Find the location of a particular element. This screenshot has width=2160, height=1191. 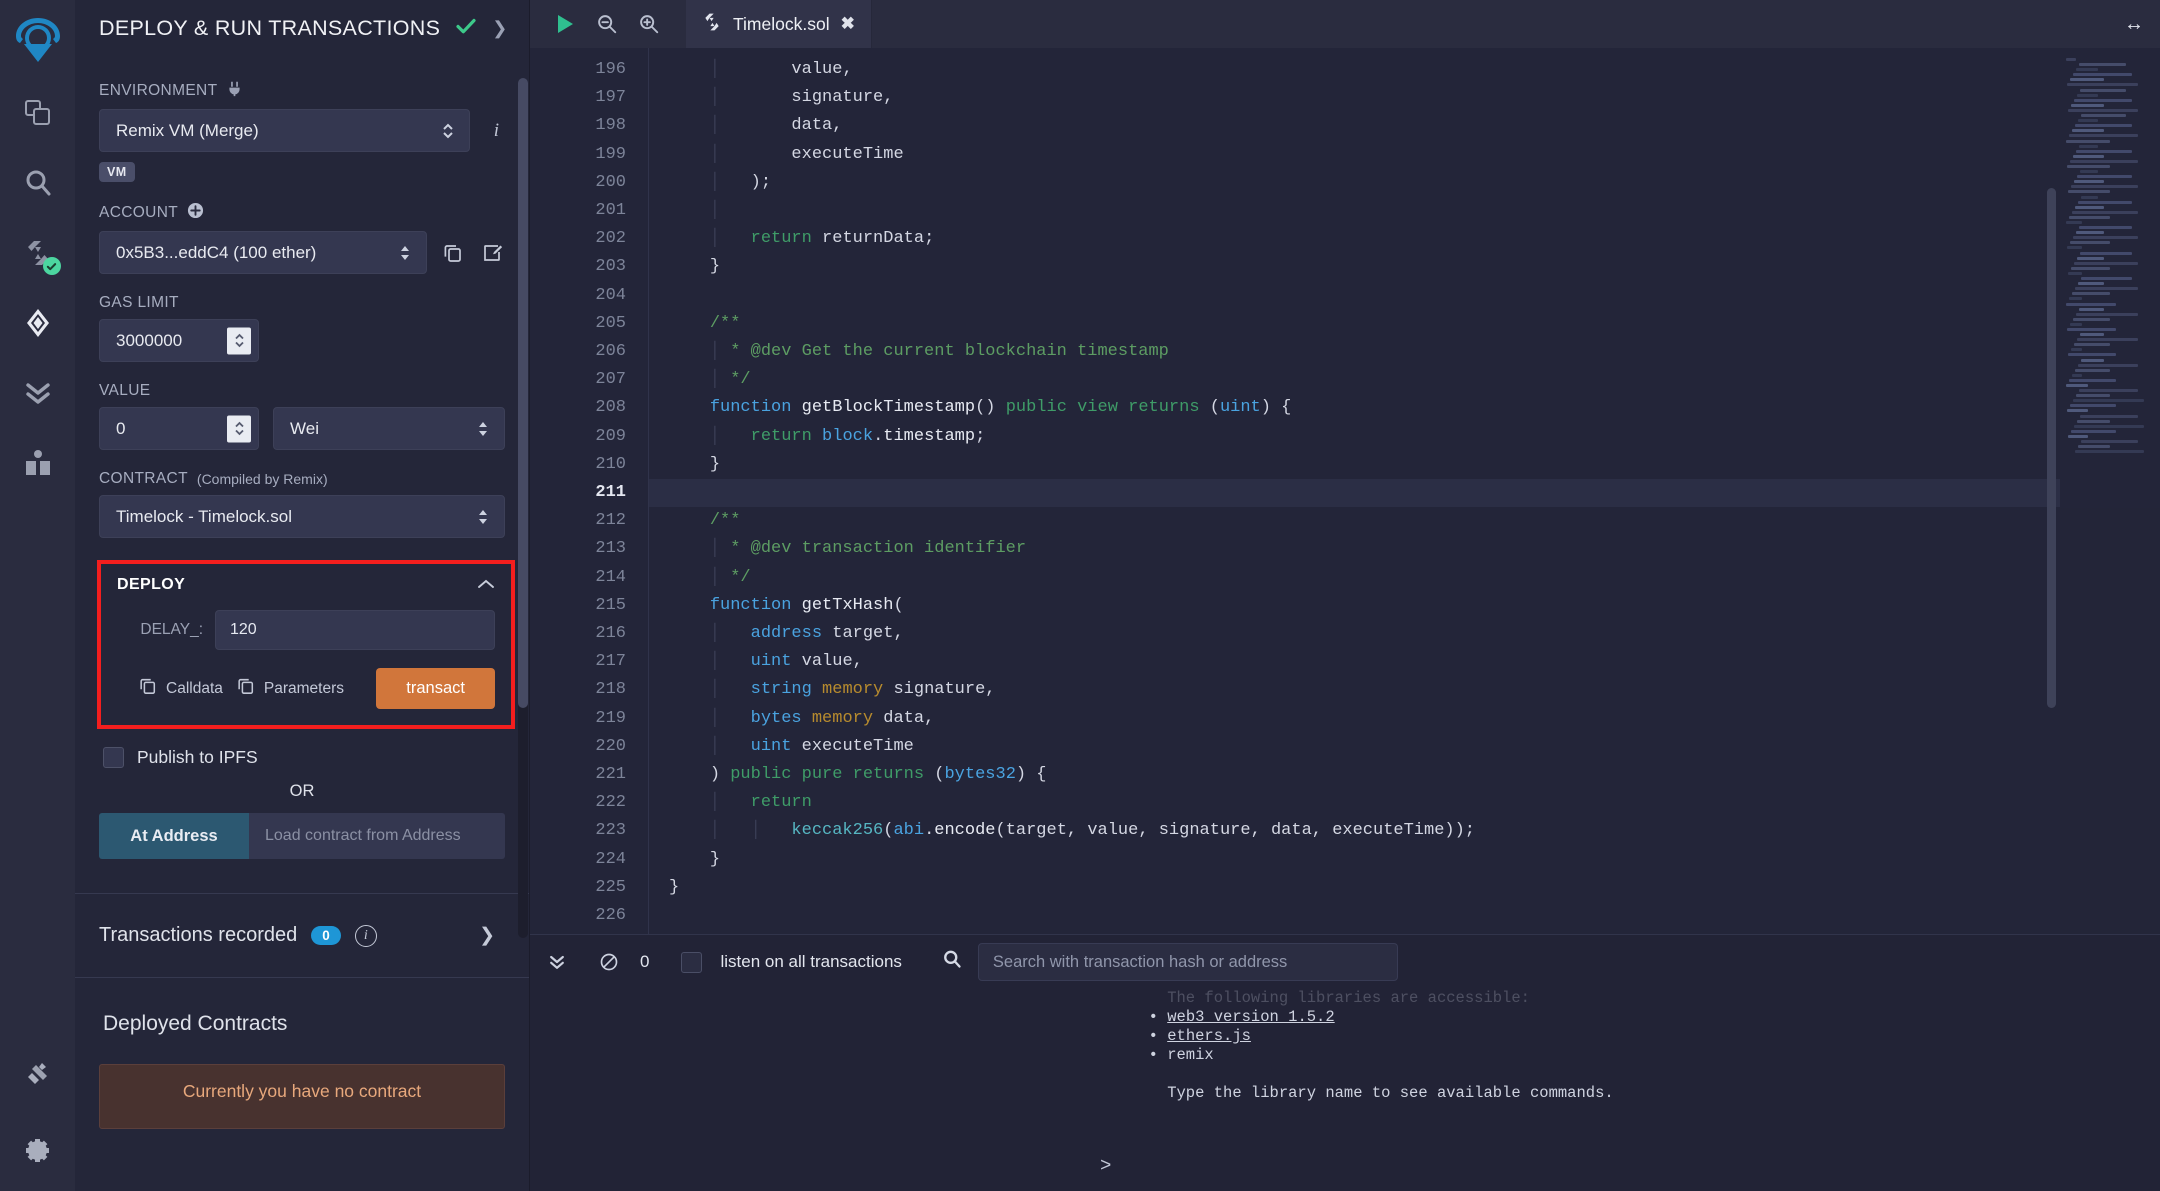

transact-button: transact is located at coordinates (435, 688).